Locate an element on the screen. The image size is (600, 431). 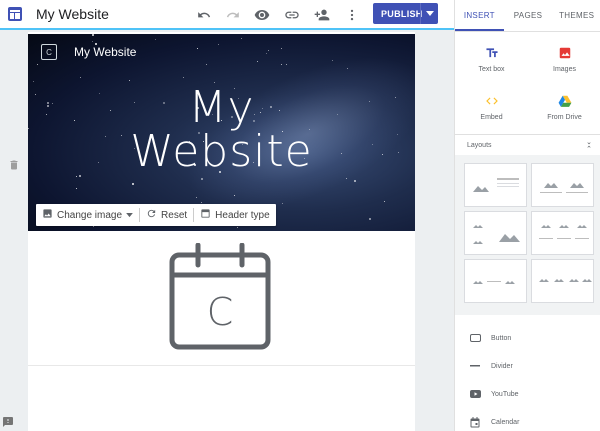
insert-embed: Embed is located at coordinates (491, 107).